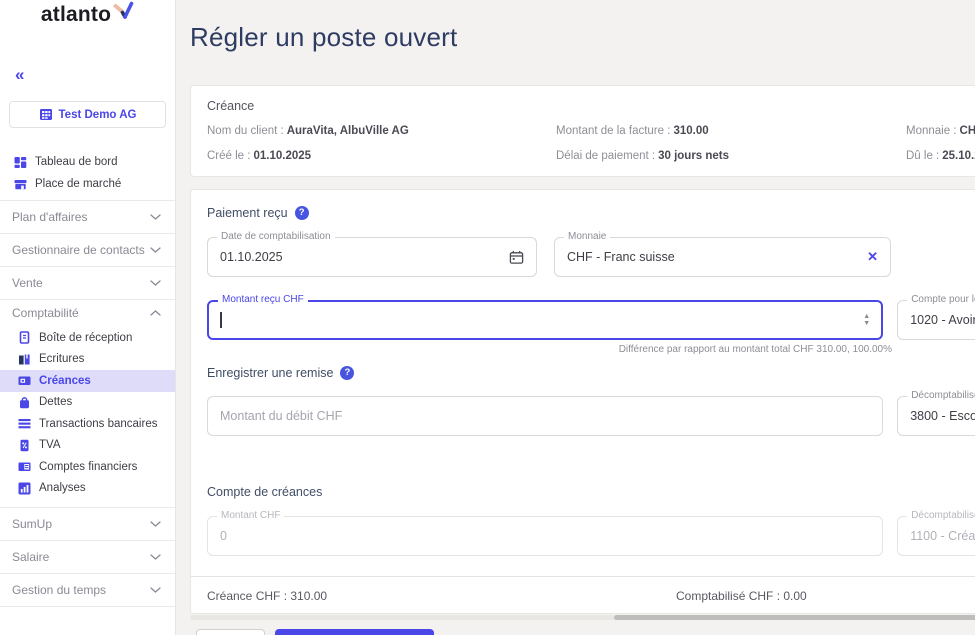 The image size is (975, 635). What do you see at coordinates (87, 312) in the screenshot?
I see `sidebar-section-accounting: Comptabilité` at bounding box center [87, 312].